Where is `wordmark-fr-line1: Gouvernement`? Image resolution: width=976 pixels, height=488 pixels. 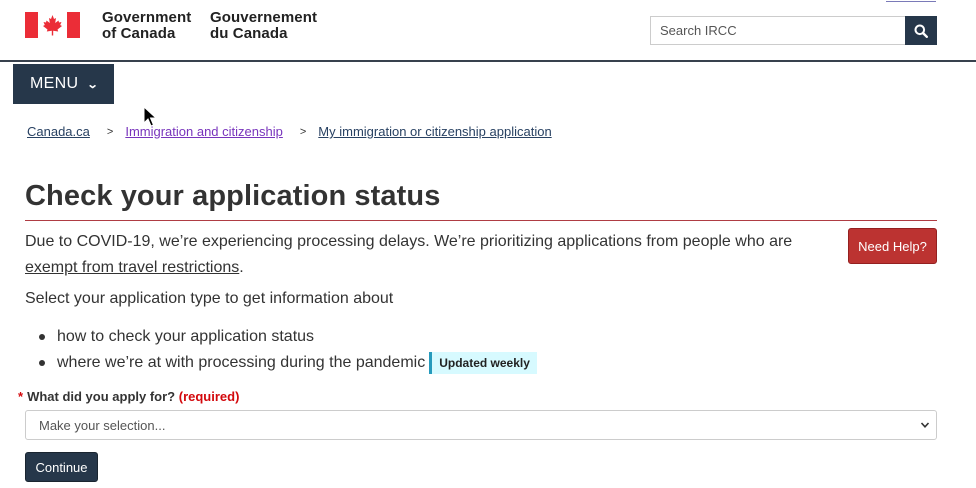 wordmark-fr-line1: Gouvernement is located at coordinates (264, 17).